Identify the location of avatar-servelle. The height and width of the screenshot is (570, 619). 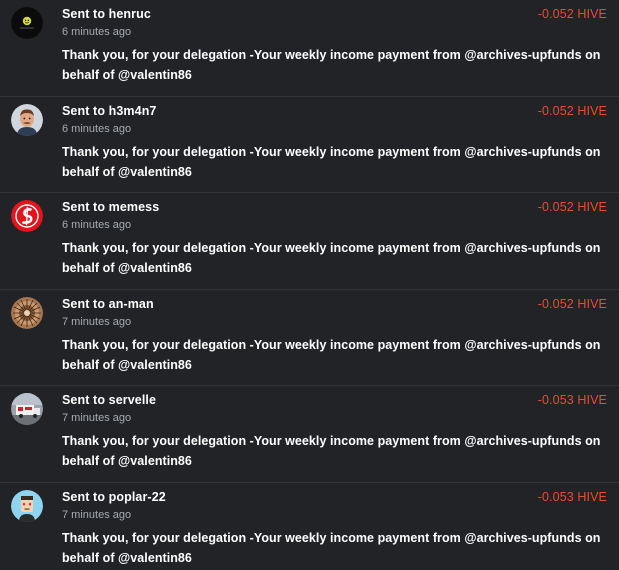
(27, 409).